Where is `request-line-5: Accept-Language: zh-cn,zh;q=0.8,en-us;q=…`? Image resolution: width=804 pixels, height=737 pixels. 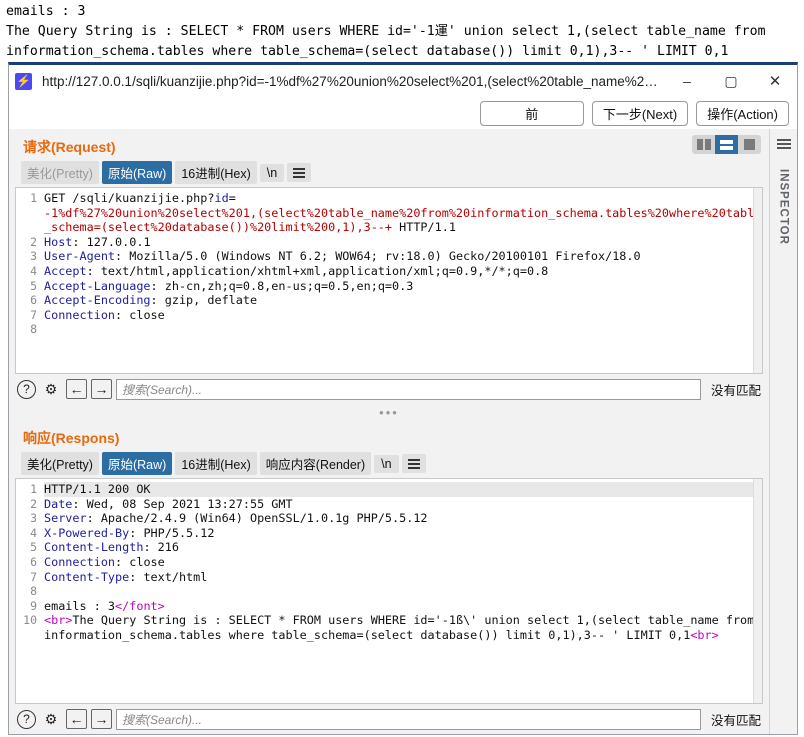 request-line-5: Accept-Language: zh-cn,zh;q=0.8,en-us;q=… is located at coordinates (229, 285).